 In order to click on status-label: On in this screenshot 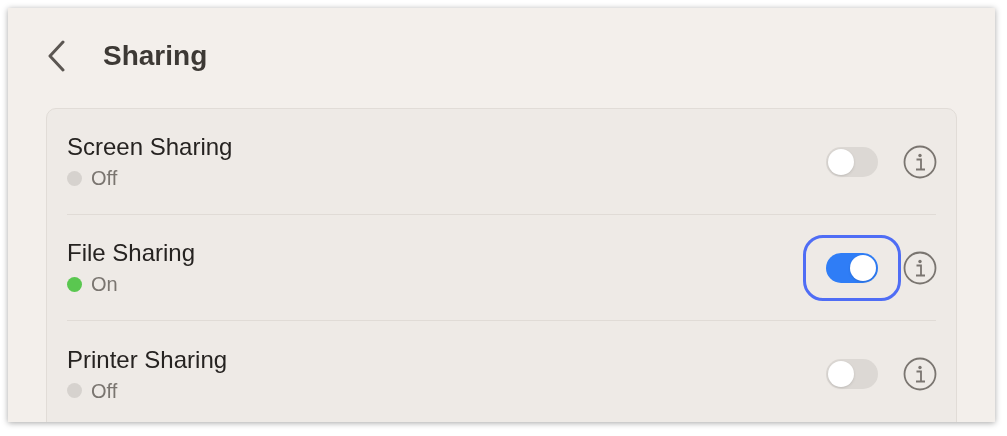, I will do `click(104, 284)`.